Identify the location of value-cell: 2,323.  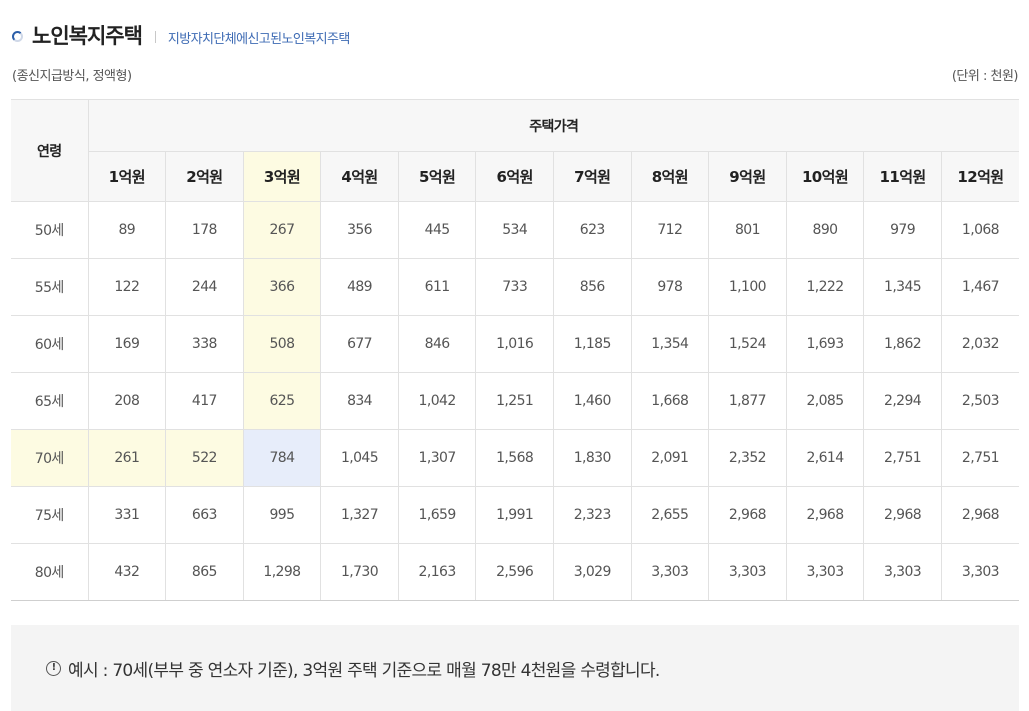
(592, 515).